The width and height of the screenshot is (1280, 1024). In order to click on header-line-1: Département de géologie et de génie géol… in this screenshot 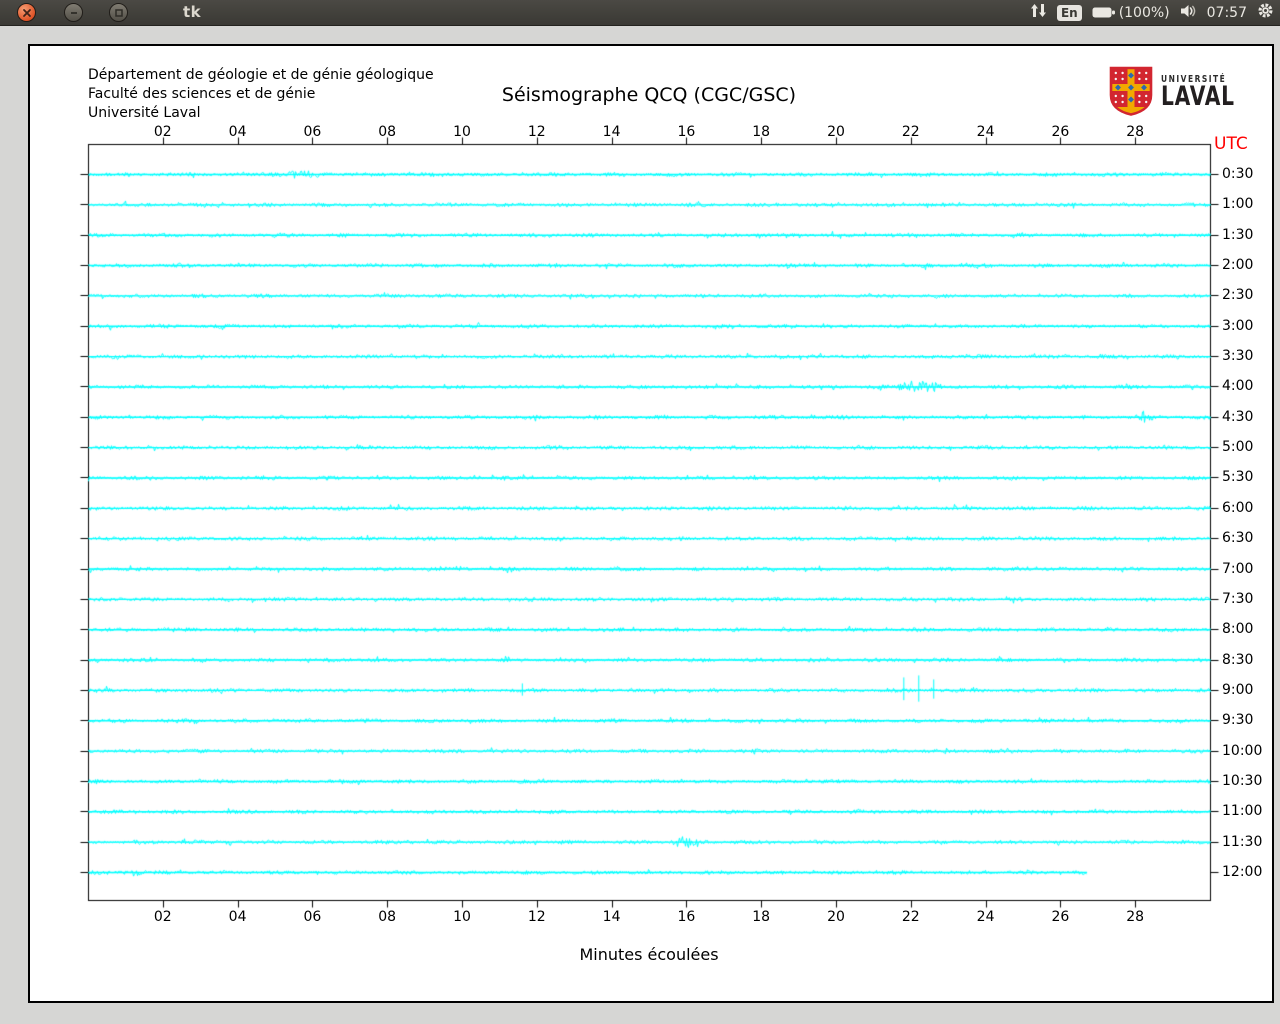, I will do `click(261, 75)`.